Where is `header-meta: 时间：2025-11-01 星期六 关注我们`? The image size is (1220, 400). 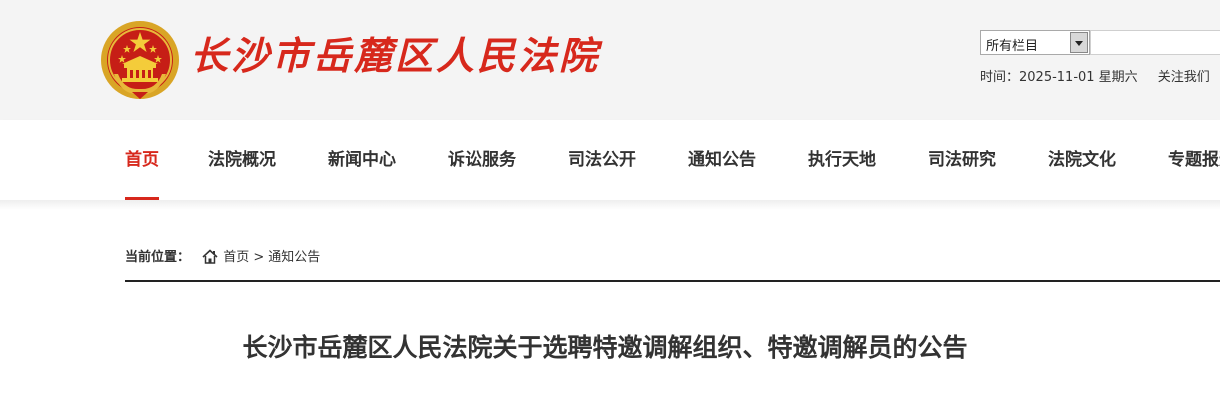
header-meta: 时间：2025-11-01 星期六 关注我们 is located at coordinates (1100, 78).